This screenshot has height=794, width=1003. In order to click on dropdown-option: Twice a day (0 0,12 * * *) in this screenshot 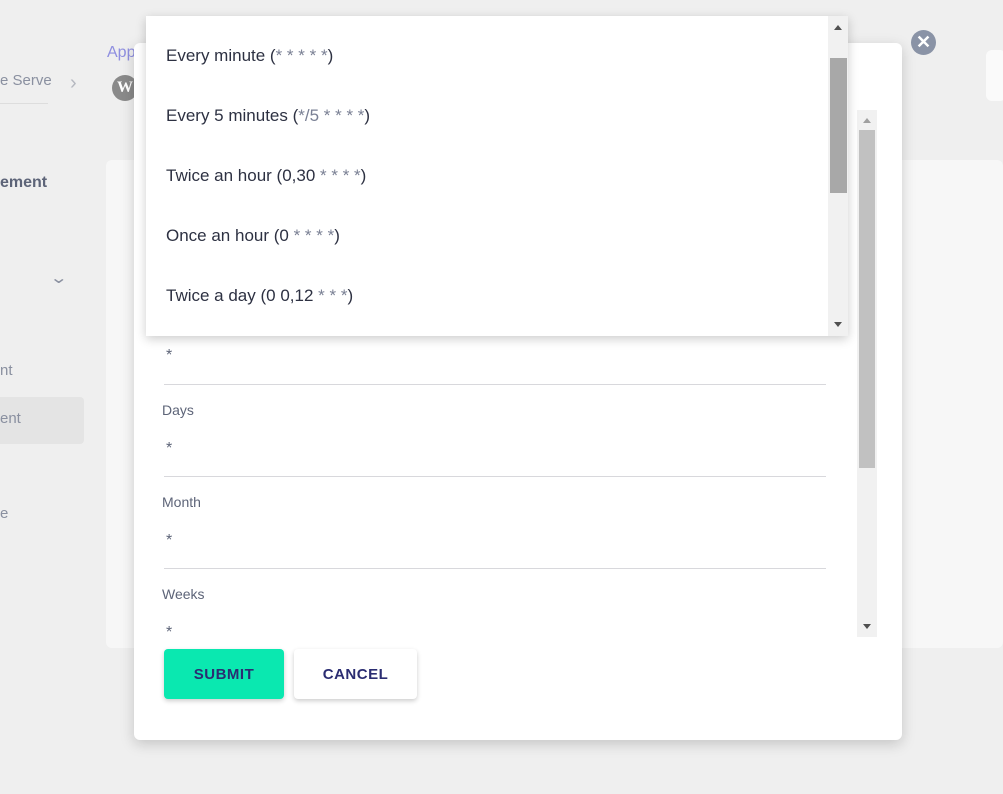, I will do `click(259, 296)`.